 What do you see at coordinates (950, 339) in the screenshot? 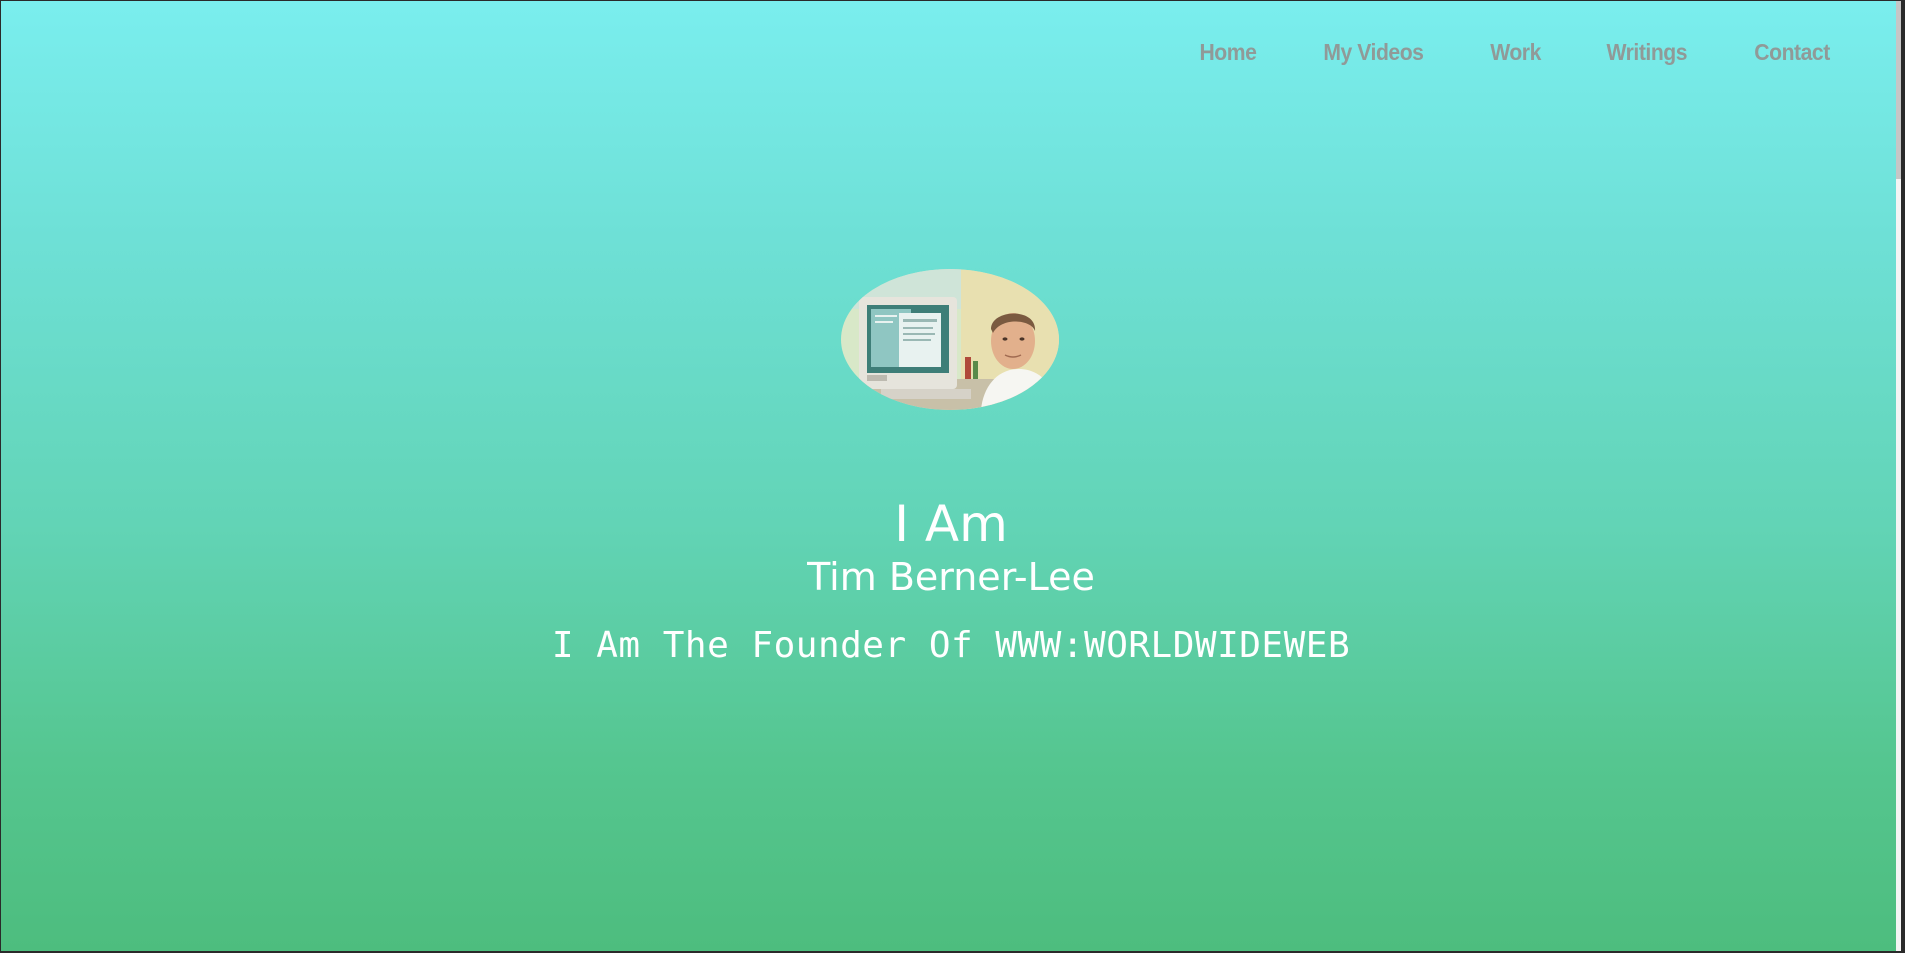
I see `profile-photo` at bounding box center [950, 339].